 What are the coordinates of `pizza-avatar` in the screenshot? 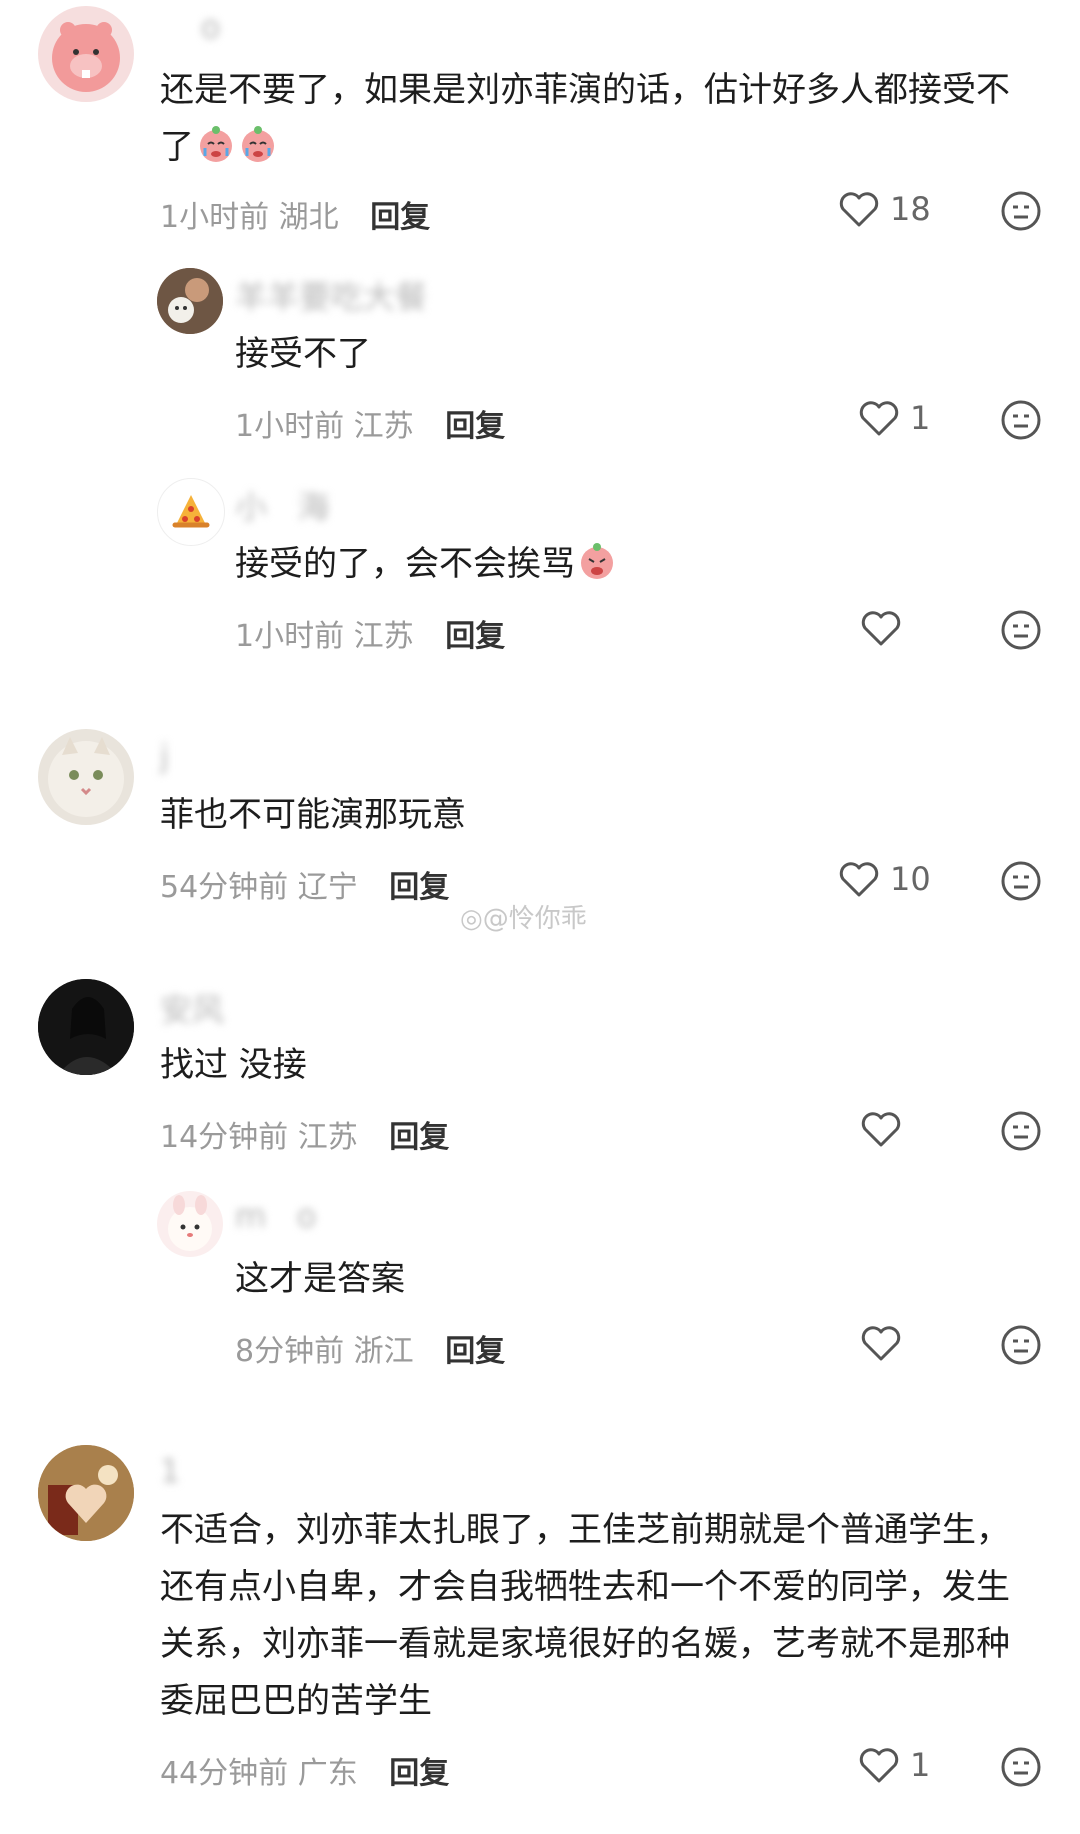 It's located at (191, 512).